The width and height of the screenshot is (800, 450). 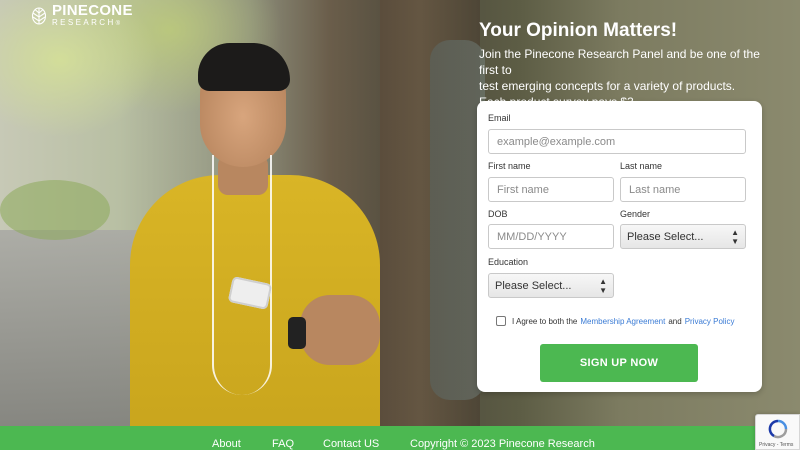 What do you see at coordinates (498, 214) in the screenshot?
I see `dob-label: DOB` at bounding box center [498, 214].